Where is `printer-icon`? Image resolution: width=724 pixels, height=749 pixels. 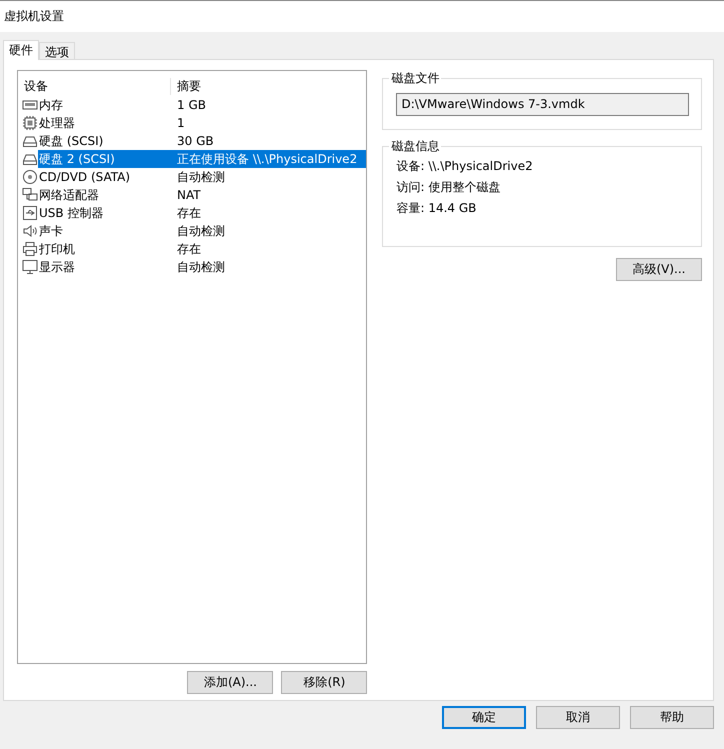
printer-icon is located at coordinates (30, 249).